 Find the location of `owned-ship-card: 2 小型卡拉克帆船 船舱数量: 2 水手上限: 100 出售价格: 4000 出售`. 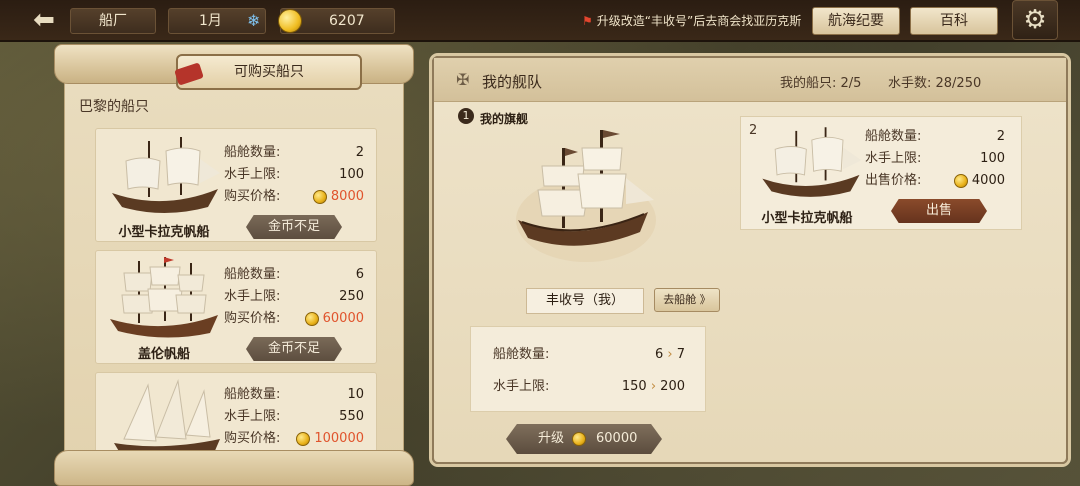

owned-ship-card: 2 小型卡拉克帆船 船舱数量: 2 水手上限: 100 出售价格: 4000 出售 is located at coordinates (881, 173).